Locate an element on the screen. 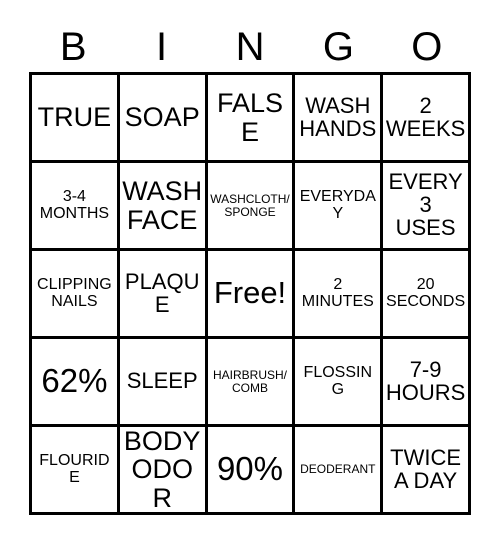 The height and width of the screenshot is (544, 501). bingo-cell-b3: CLIPPING NAILS is located at coordinates (76, 293).